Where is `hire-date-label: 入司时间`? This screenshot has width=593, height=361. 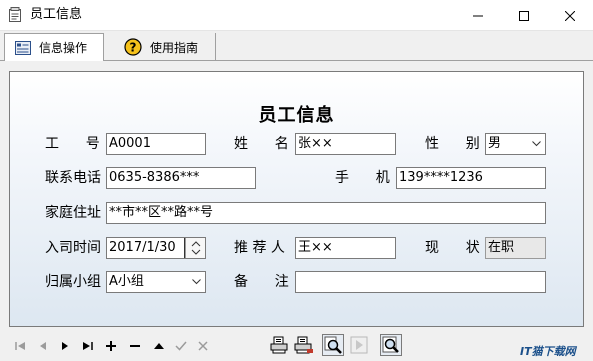
hire-date-label: 入司时间 is located at coordinates (73, 248).